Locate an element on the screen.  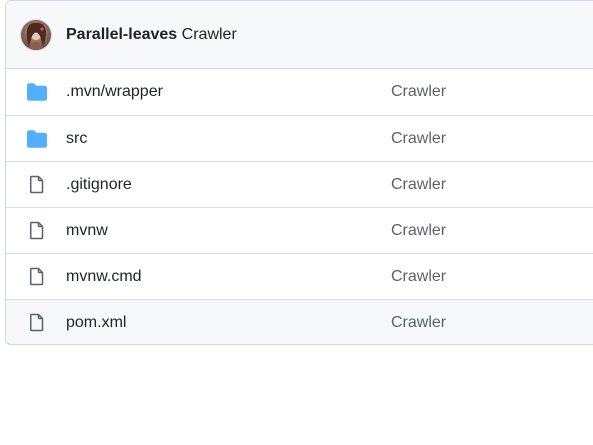
author-avatar is located at coordinates (36, 34).